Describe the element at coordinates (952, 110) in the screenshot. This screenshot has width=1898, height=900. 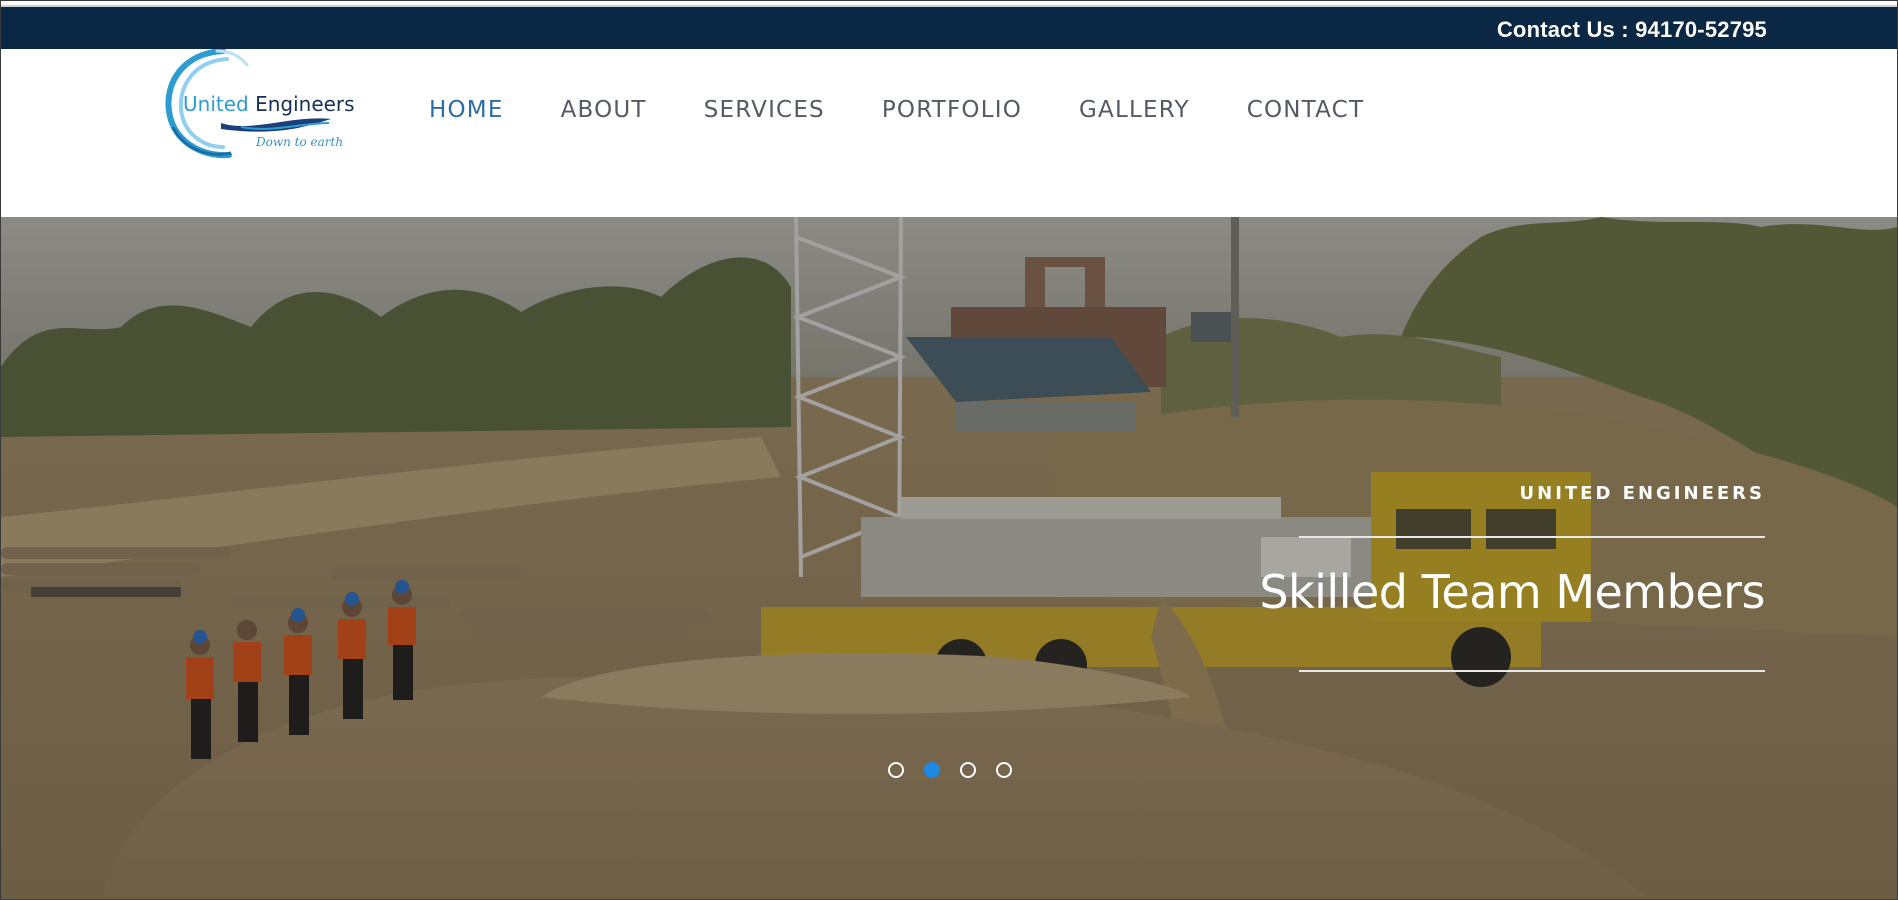
I see `nav-item-portfolio: PORTFOLIO` at that location.